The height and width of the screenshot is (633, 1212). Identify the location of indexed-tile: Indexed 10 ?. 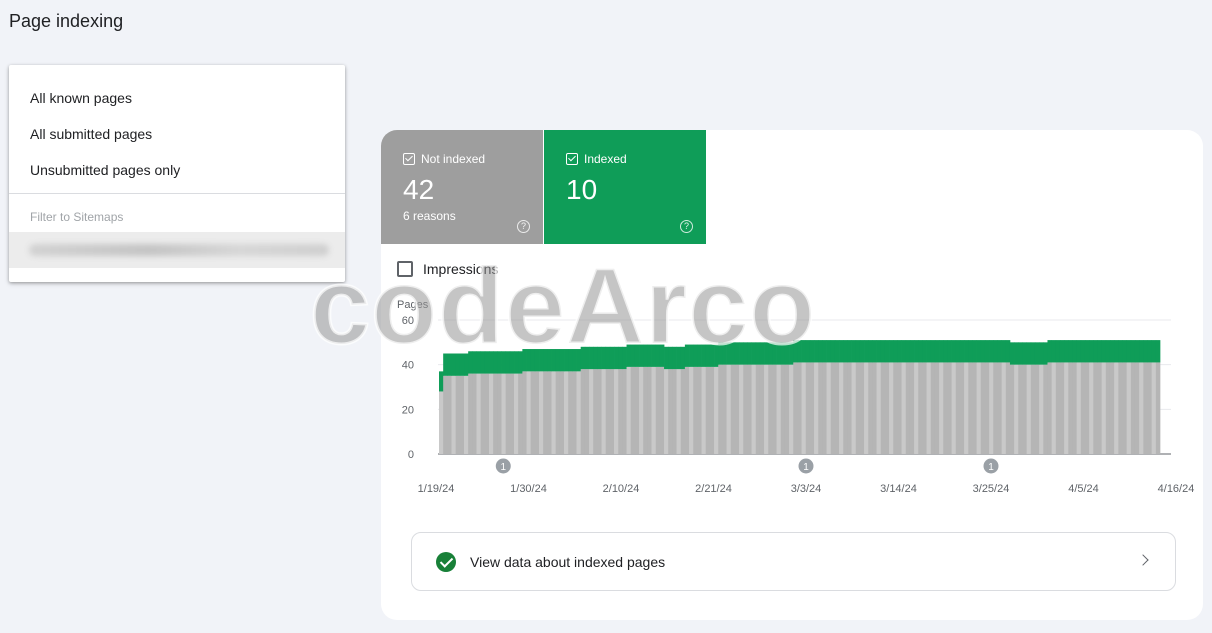
(625, 187).